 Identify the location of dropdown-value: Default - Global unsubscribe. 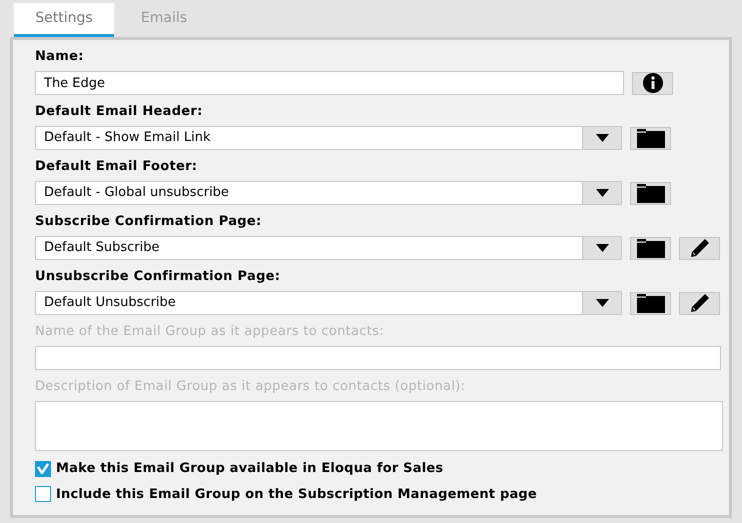
(136, 193).